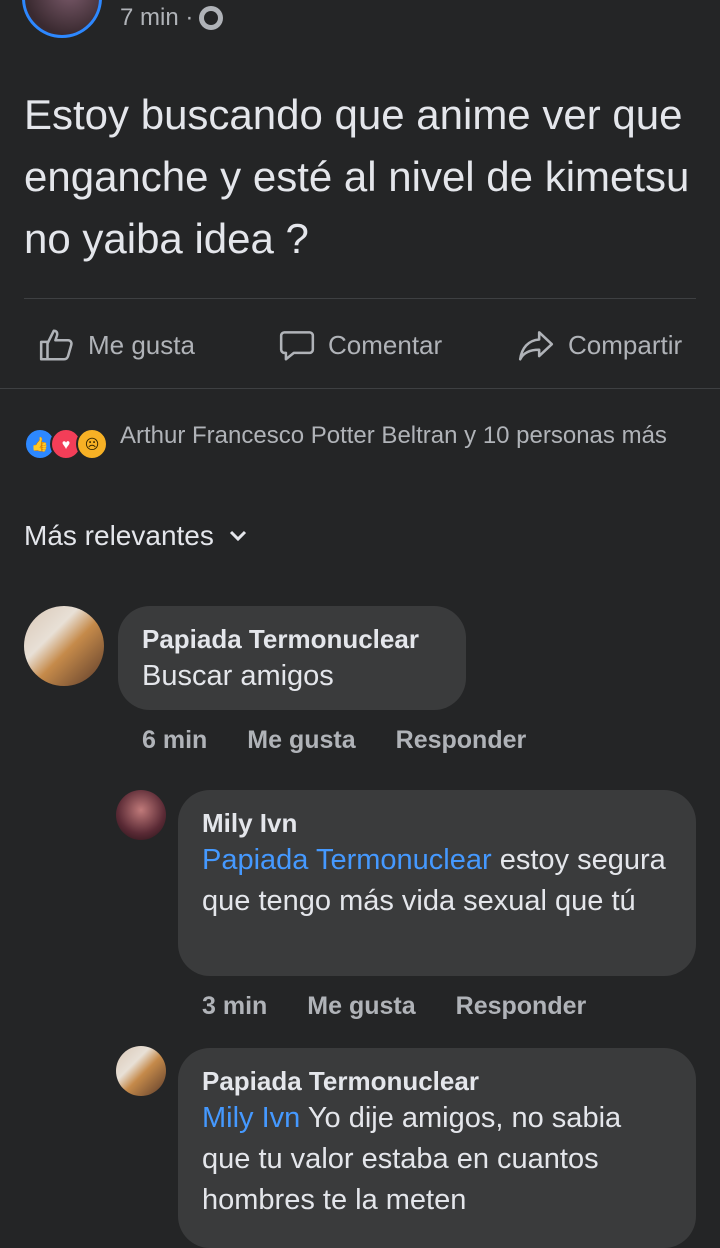  What do you see at coordinates (92, 444) in the screenshot?
I see `sad-reaction-icon: ☹` at bounding box center [92, 444].